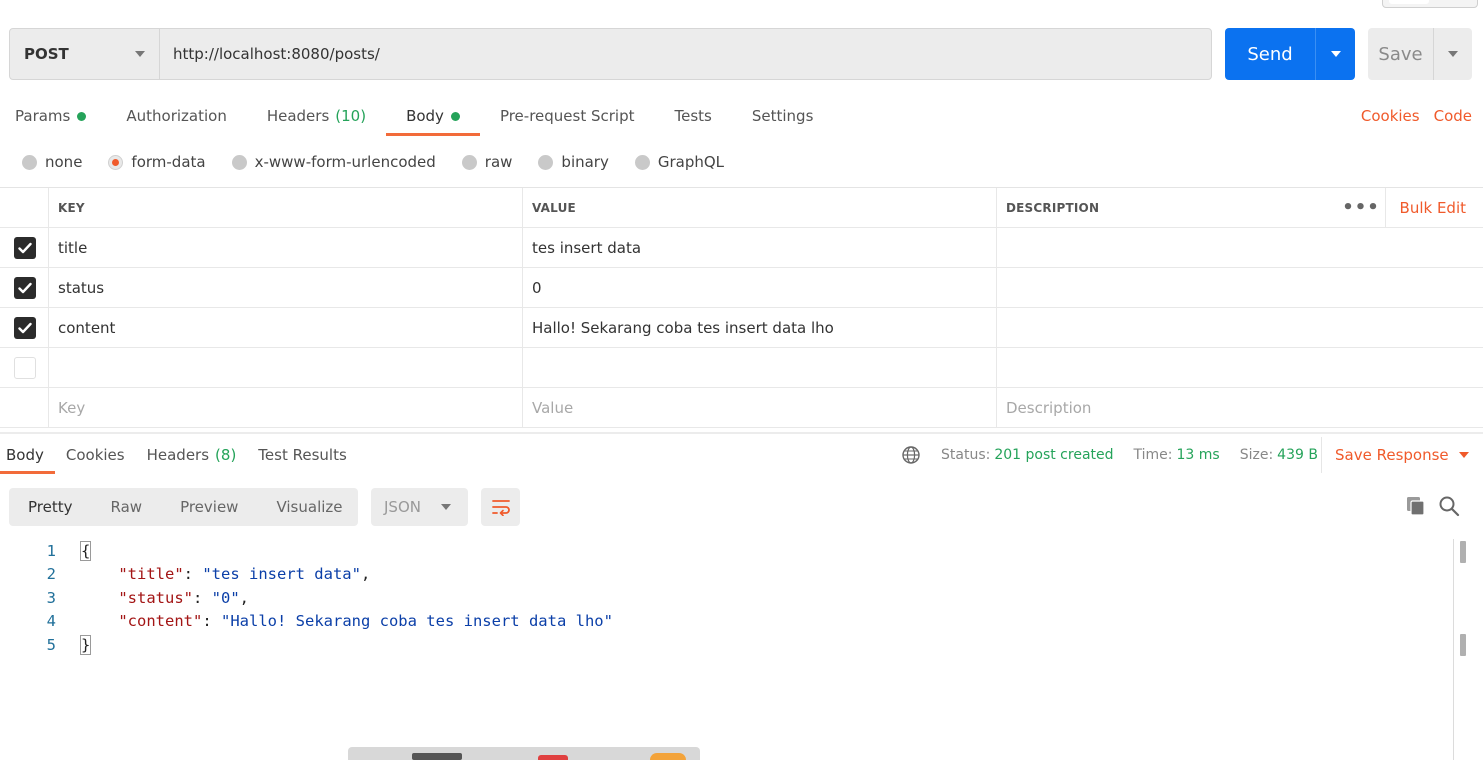 This screenshot has width=1483, height=760. I want to click on tab-label: Pre-request Script, so click(567, 116).